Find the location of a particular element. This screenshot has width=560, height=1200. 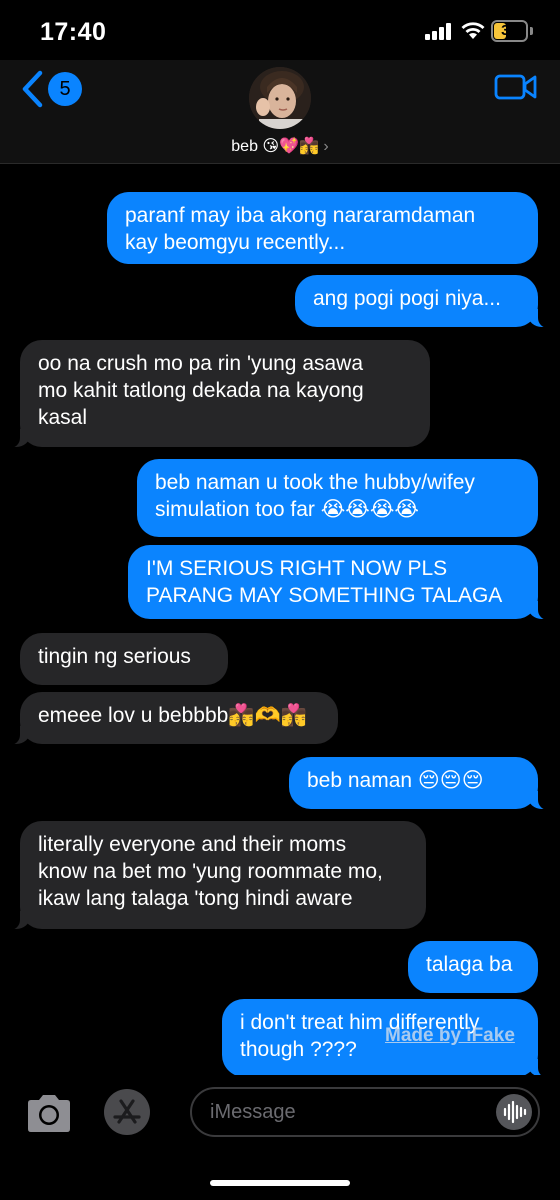

chevron-left-icon is located at coordinates (32, 89).